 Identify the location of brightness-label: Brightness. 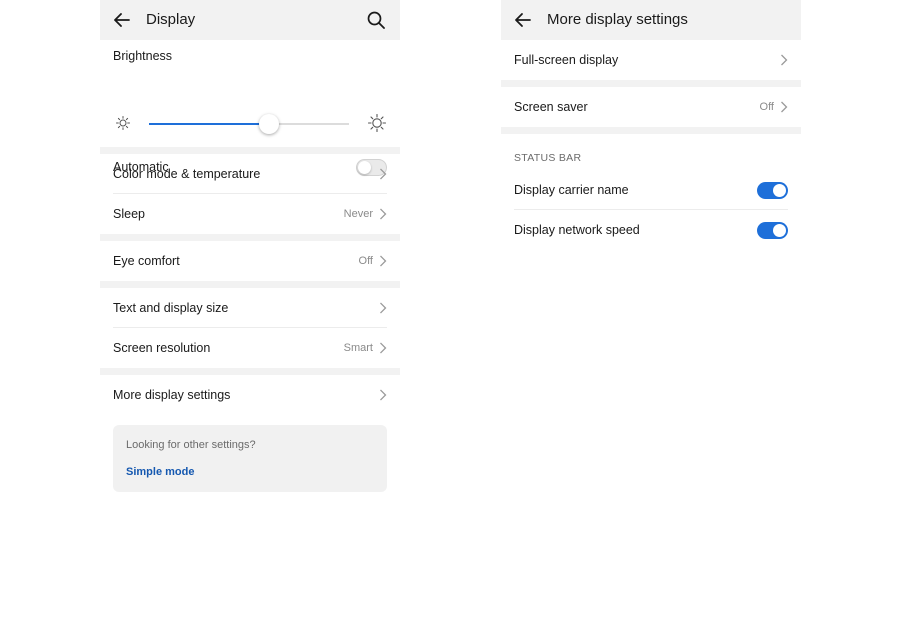
(143, 56).